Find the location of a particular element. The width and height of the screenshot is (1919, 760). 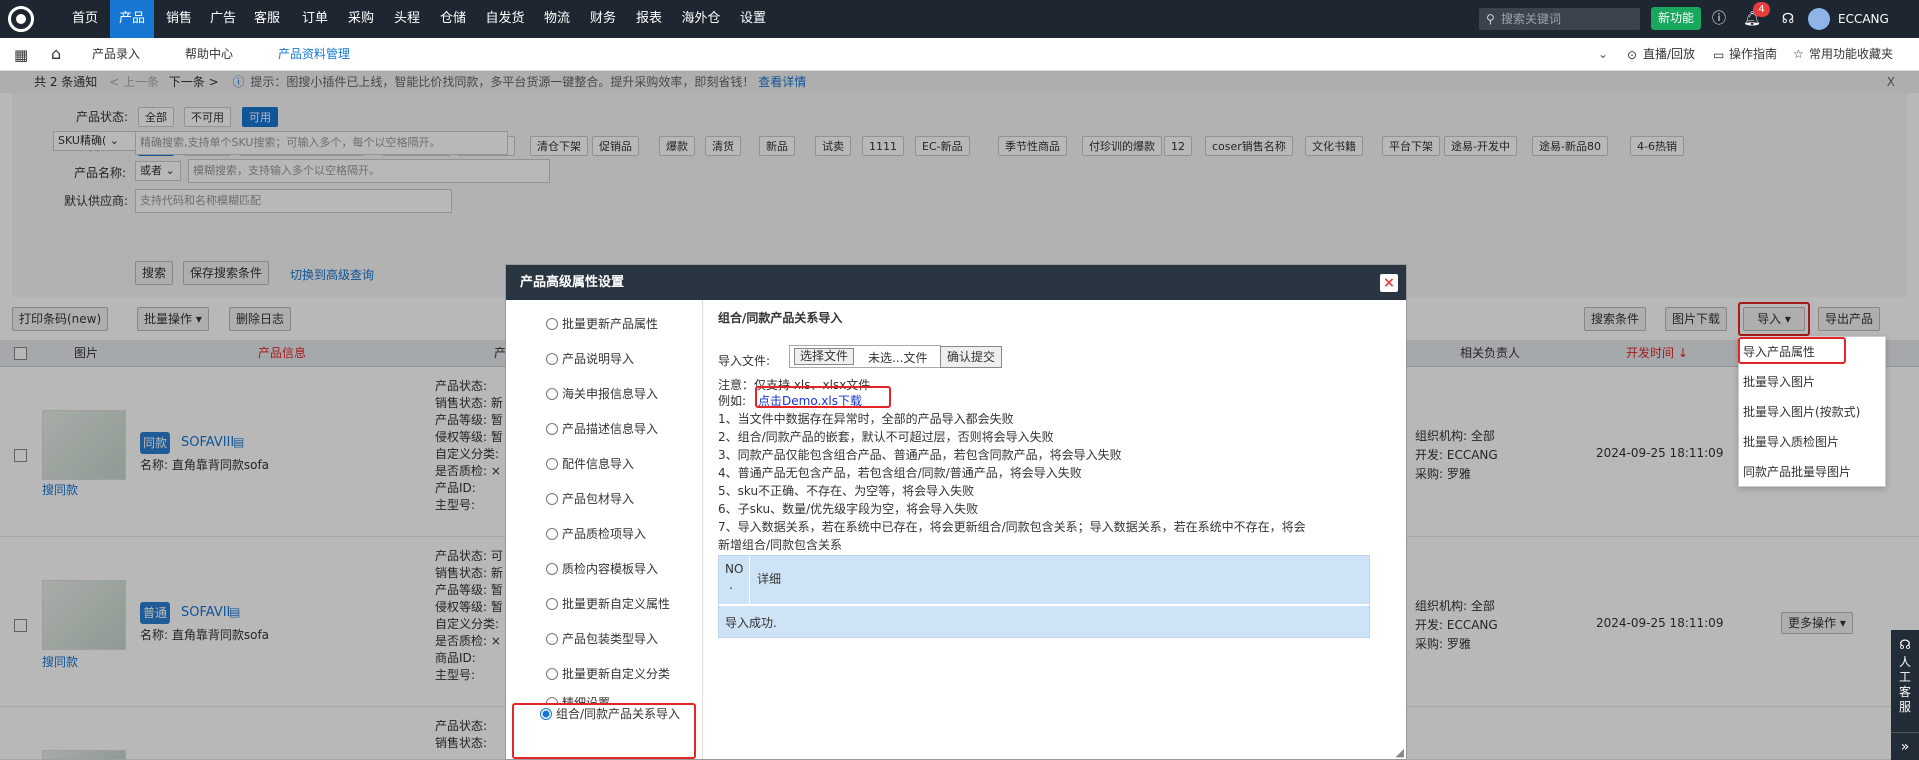

nav-overseas: 海外仓 is located at coordinates (701, 19).